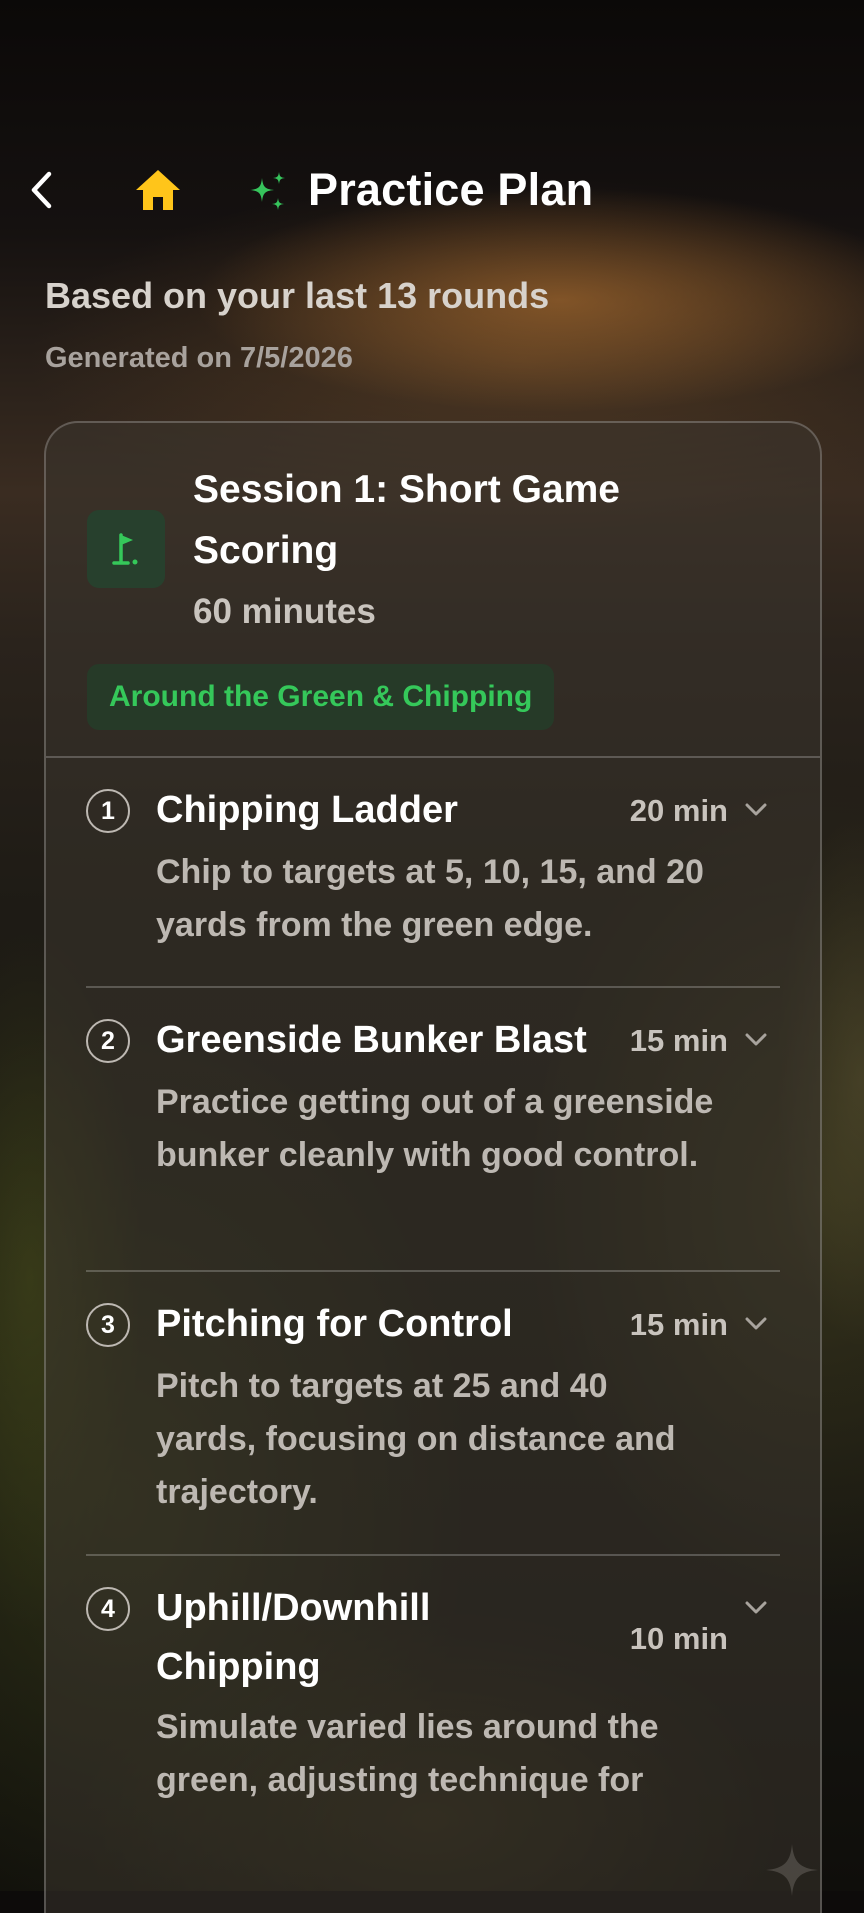 The height and width of the screenshot is (1913, 864). What do you see at coordinates (334, 1324) in the screenshot?
I see `drill-name: Pitching for Control` at bounding box center [334, 1324].